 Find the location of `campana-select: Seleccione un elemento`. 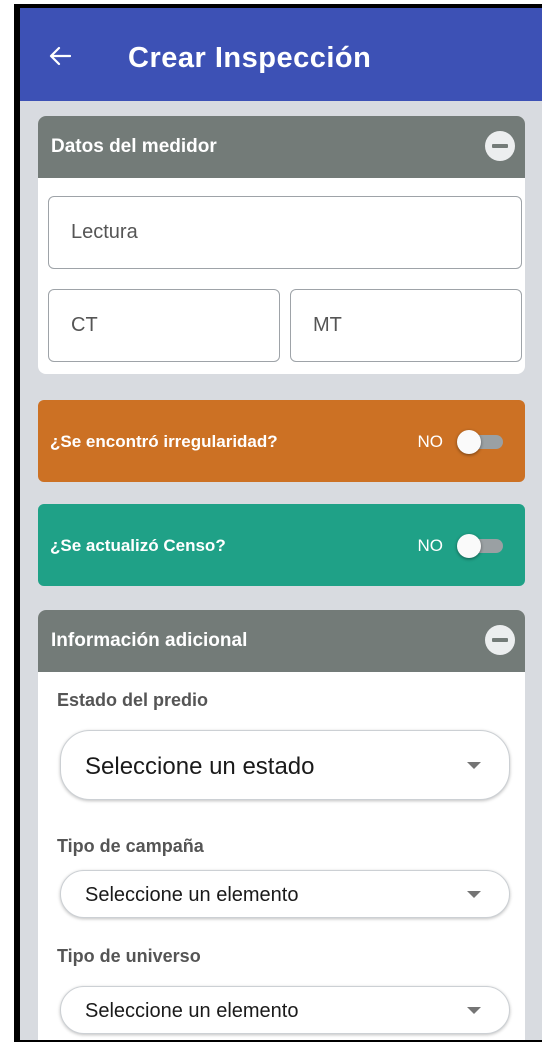

campana-select: Seleccione un elemento is located at coordinates (285, 894).